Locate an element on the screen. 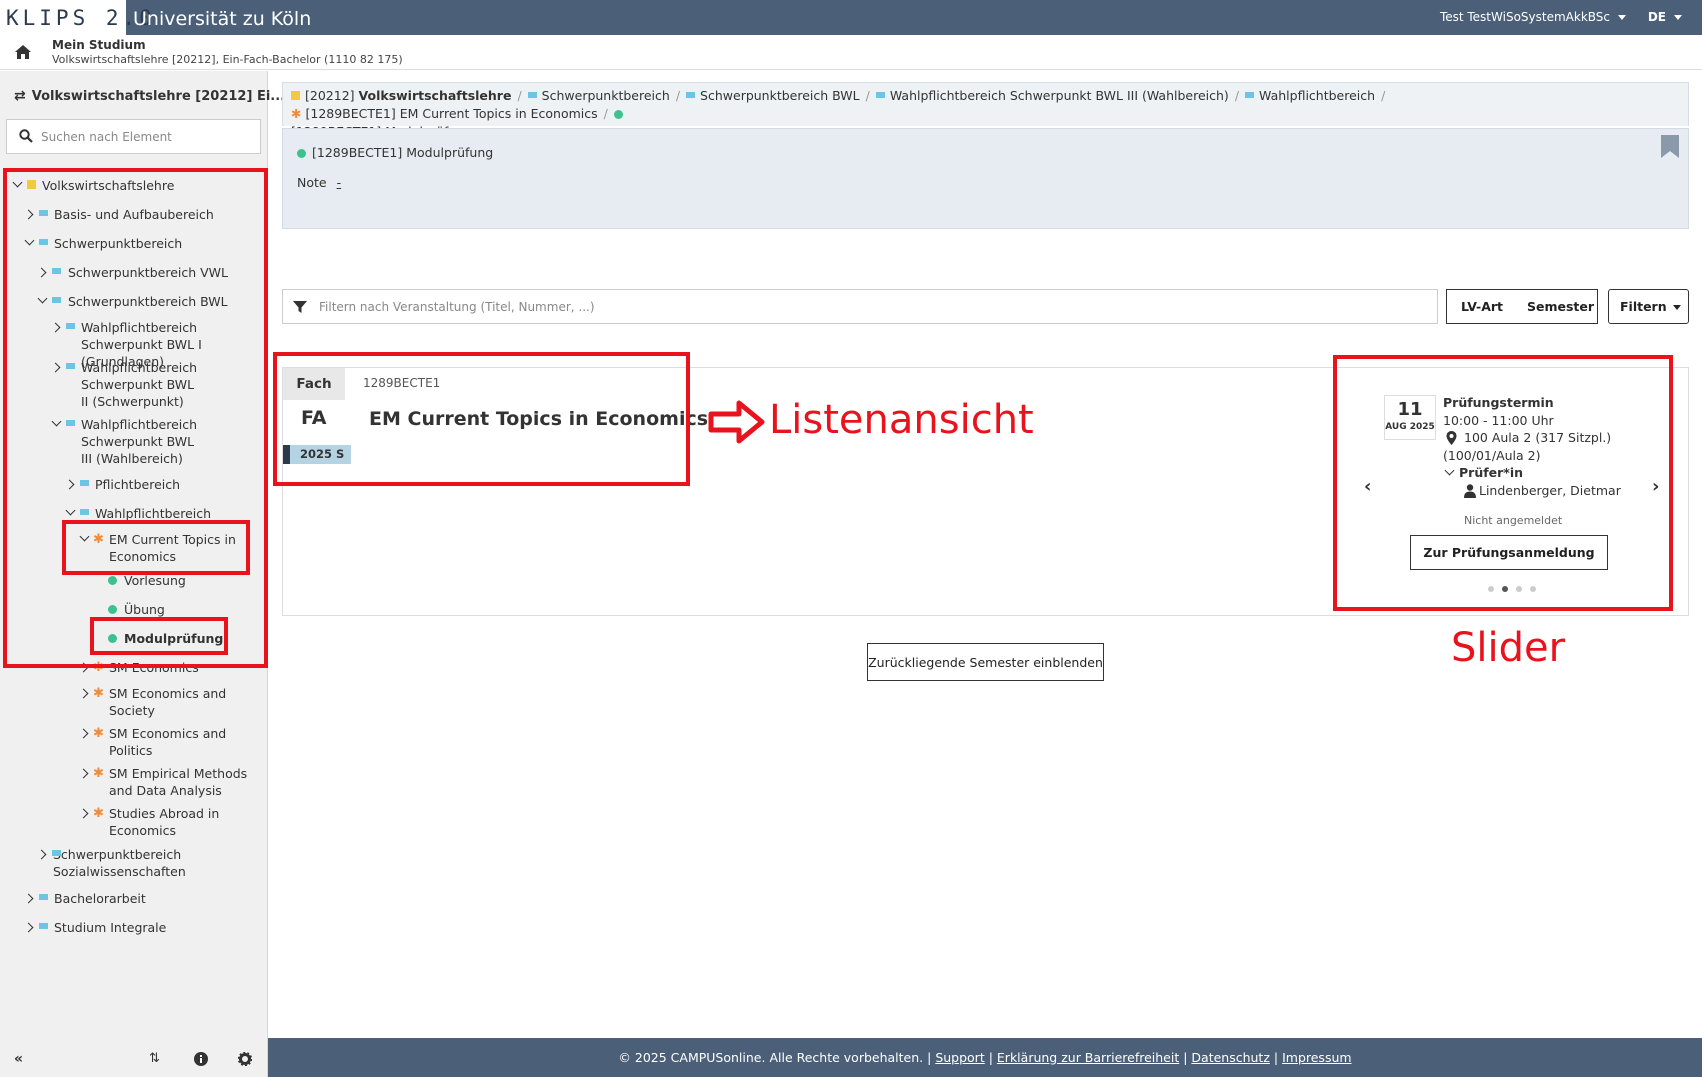 The width and height of the screenshot is (1702, 1077). show-previous-semesters-button: Zurückliegende Semester einblenden is located at coordinates (985, 662).